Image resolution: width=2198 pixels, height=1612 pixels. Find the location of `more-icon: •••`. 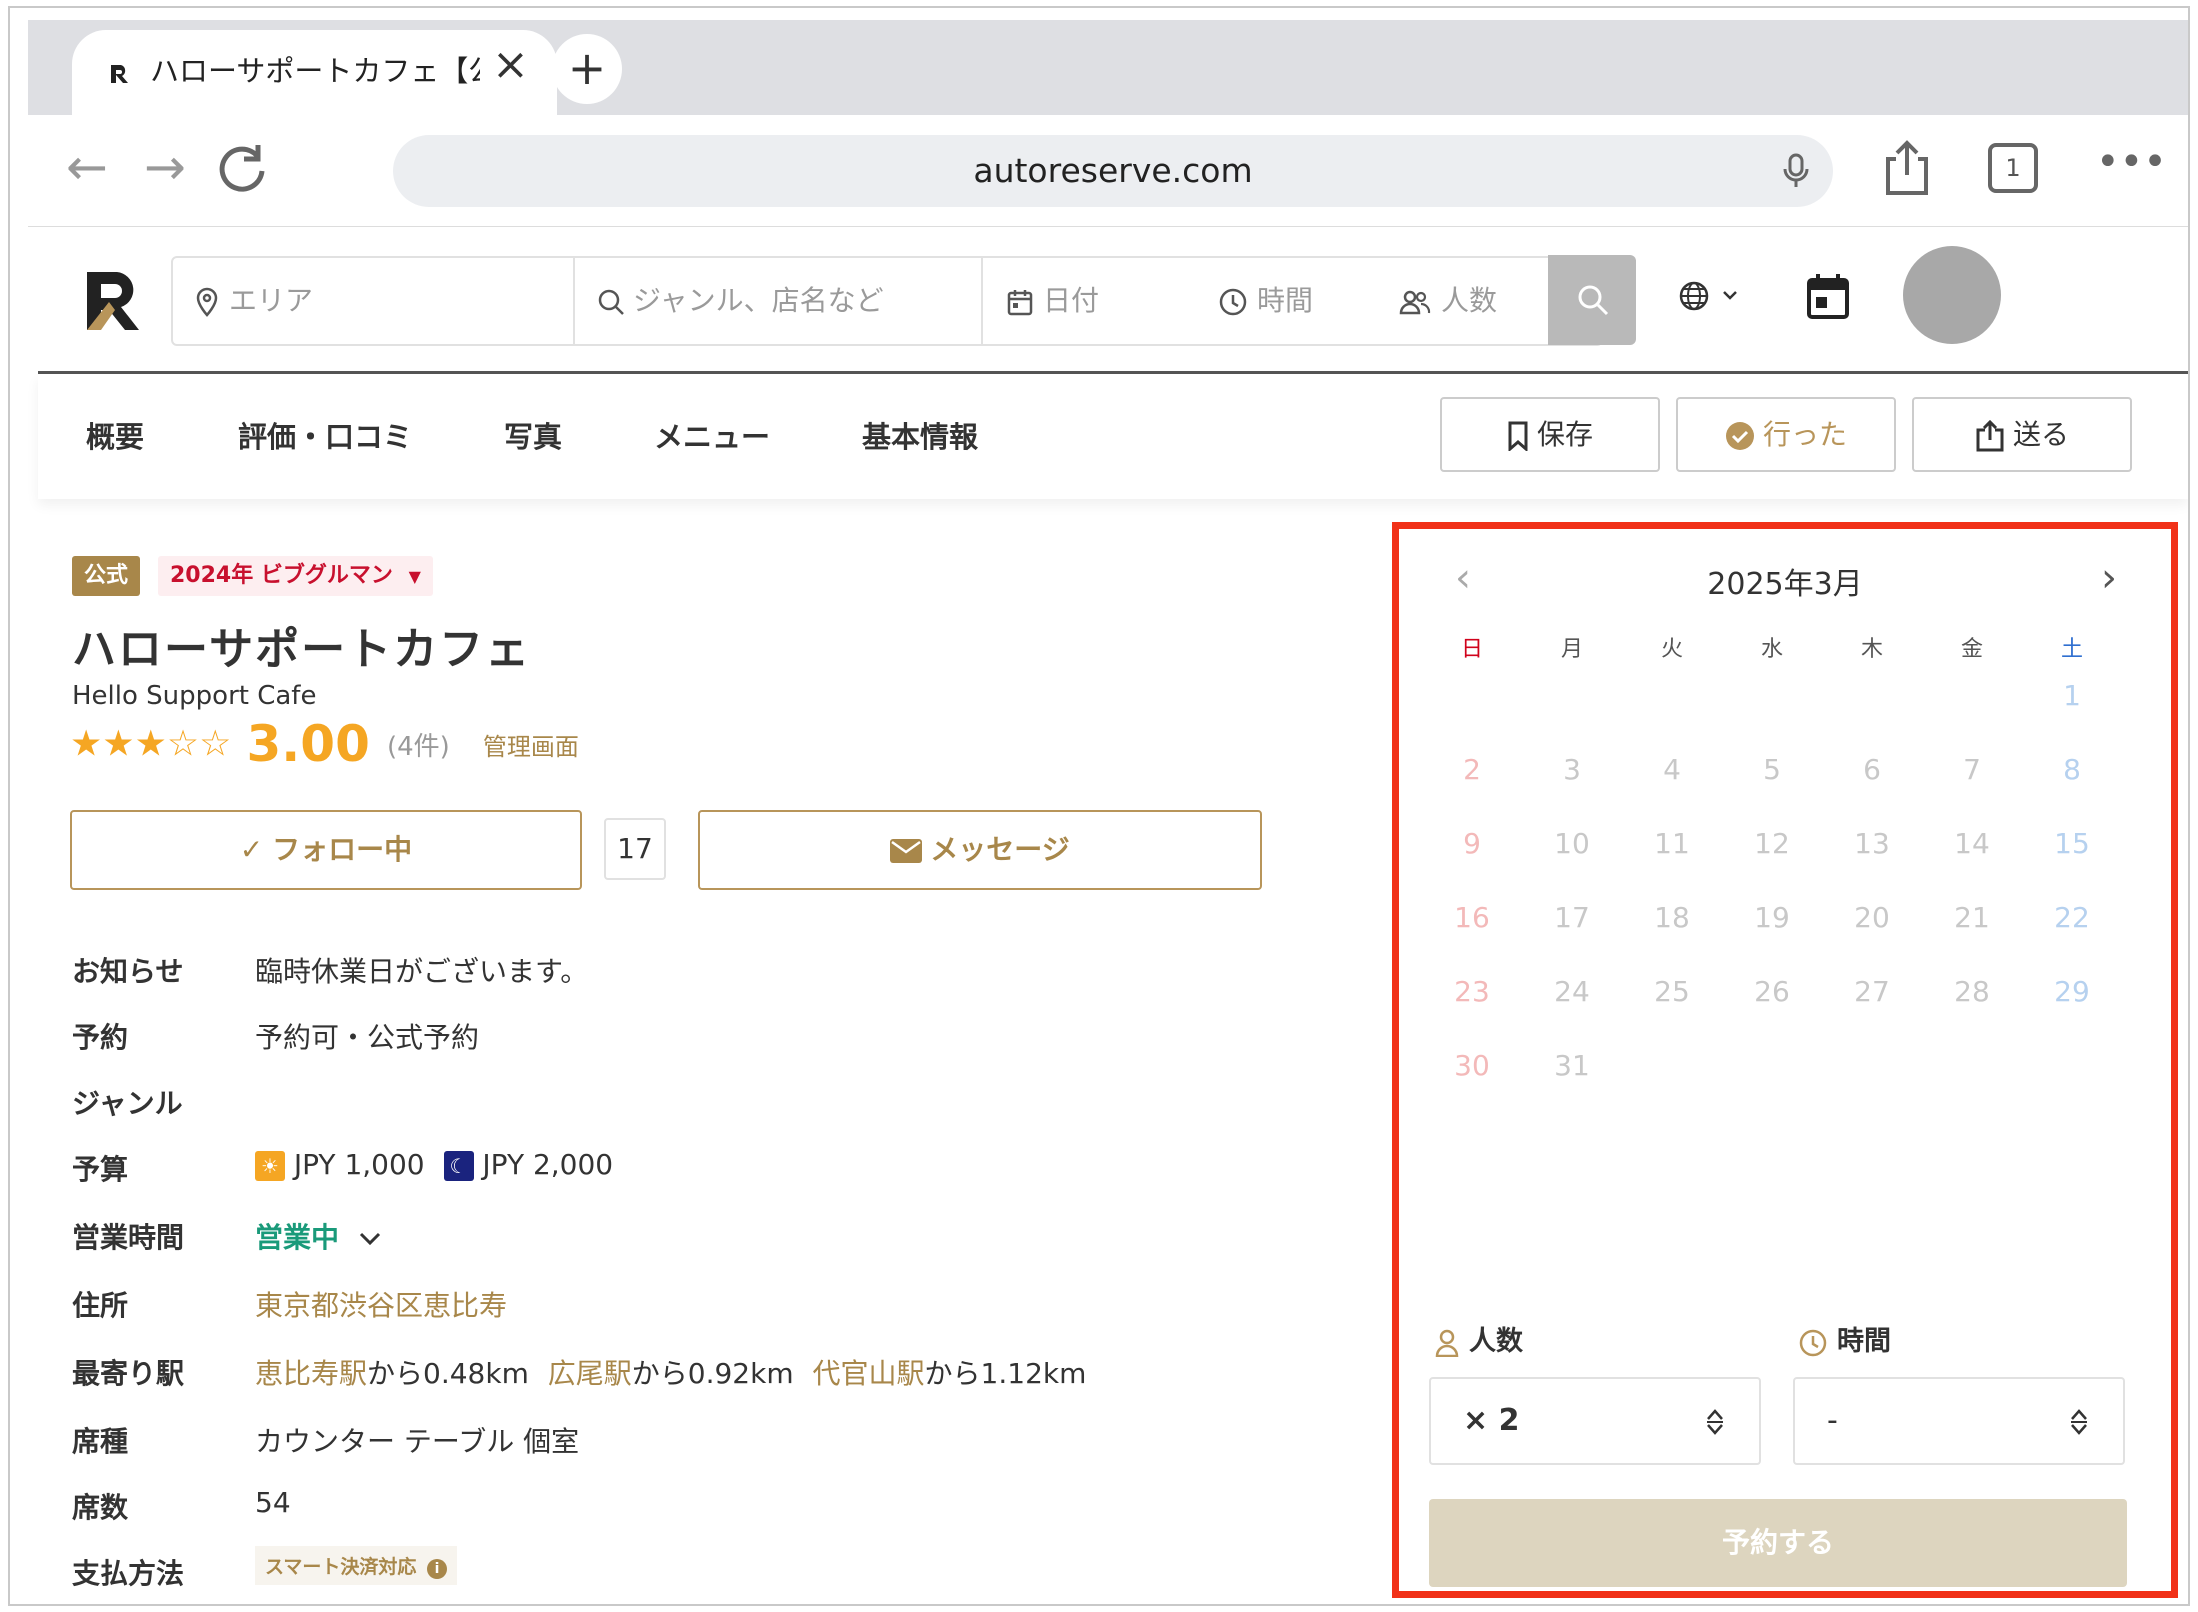

more-icon: ••• is located at coordinates (2131, 168).